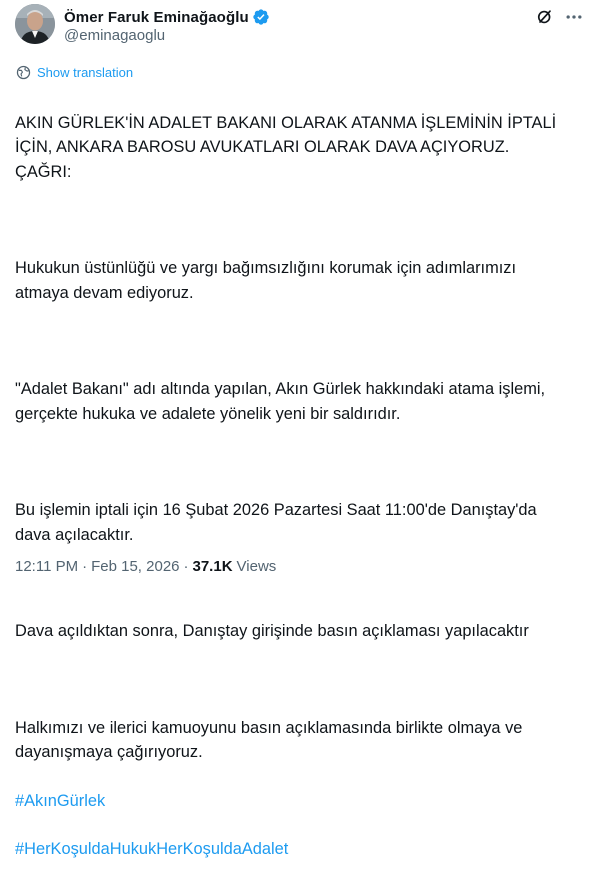  I want to click on more-dots-icon, so click(574, 17).